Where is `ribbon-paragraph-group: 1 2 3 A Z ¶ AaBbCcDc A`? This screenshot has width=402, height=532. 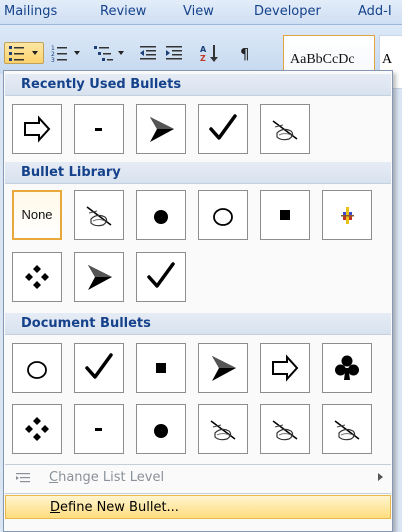 ribbon-paragraph-group: 1 2 3 A Z ¶ AaBbCcDc A is located at coordinates (201, 56).